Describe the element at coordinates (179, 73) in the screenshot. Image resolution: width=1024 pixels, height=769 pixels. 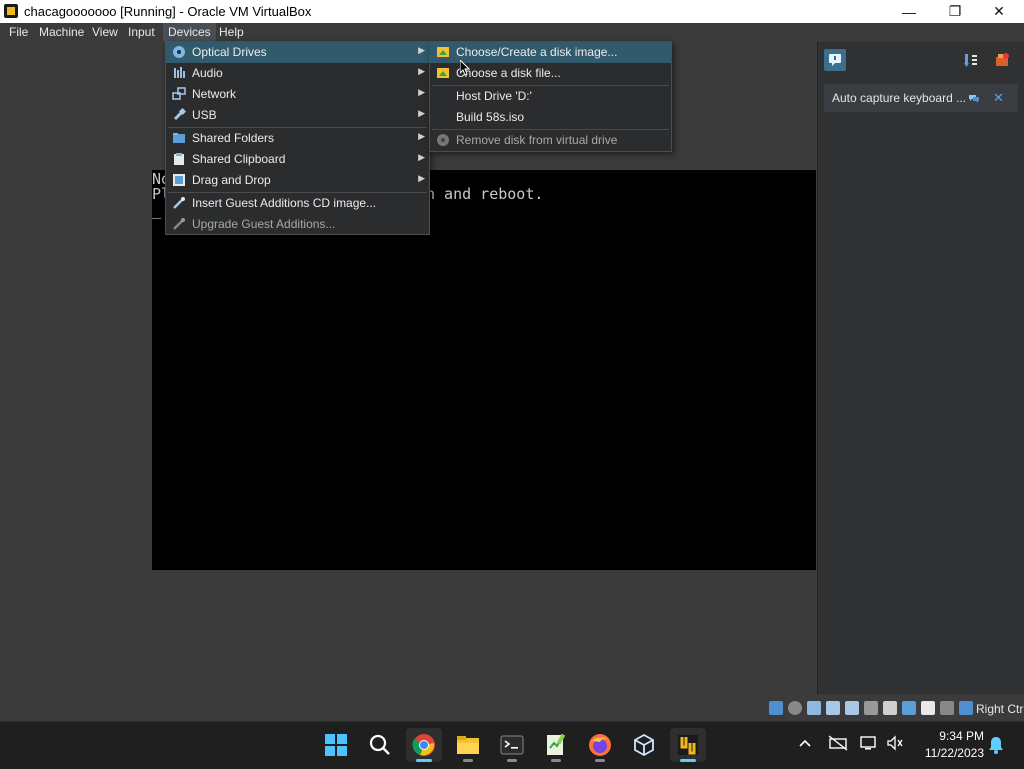
I see `audio-icon` at that location.